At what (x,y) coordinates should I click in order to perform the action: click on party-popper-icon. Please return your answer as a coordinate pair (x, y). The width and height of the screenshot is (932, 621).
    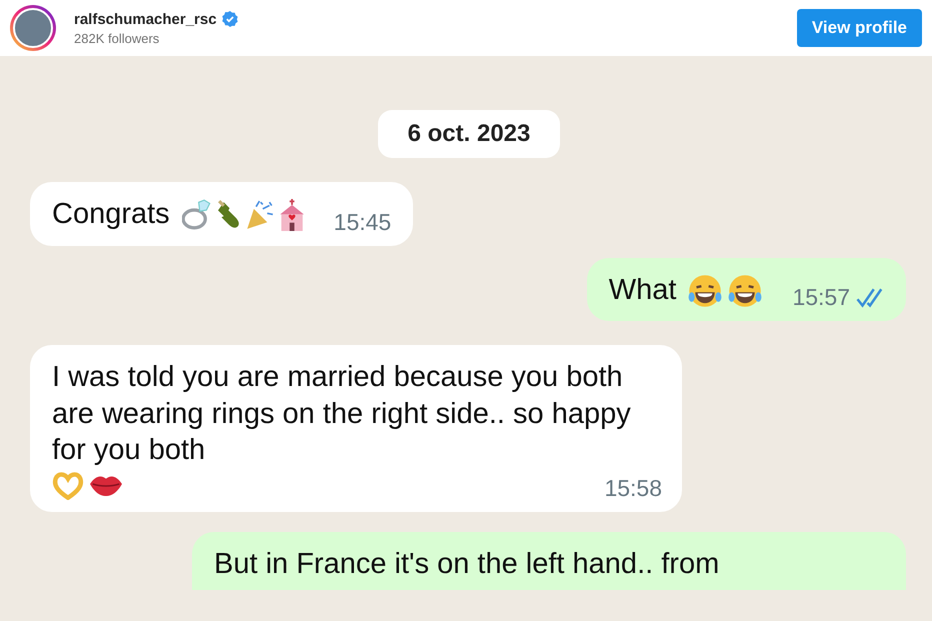
    Looking at the image, I should click on (260, 215).